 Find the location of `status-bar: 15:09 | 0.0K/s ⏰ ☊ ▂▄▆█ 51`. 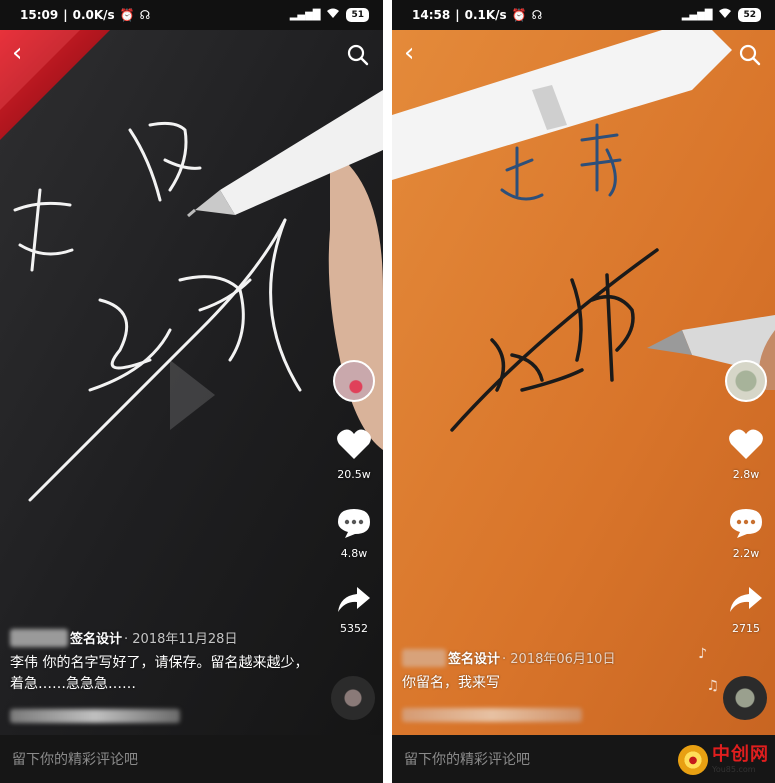

status-bar: 15:09 | 0.0K/s ⏰ ☊ ▂▄▆█ 51 is located at coordinates (191, 15).